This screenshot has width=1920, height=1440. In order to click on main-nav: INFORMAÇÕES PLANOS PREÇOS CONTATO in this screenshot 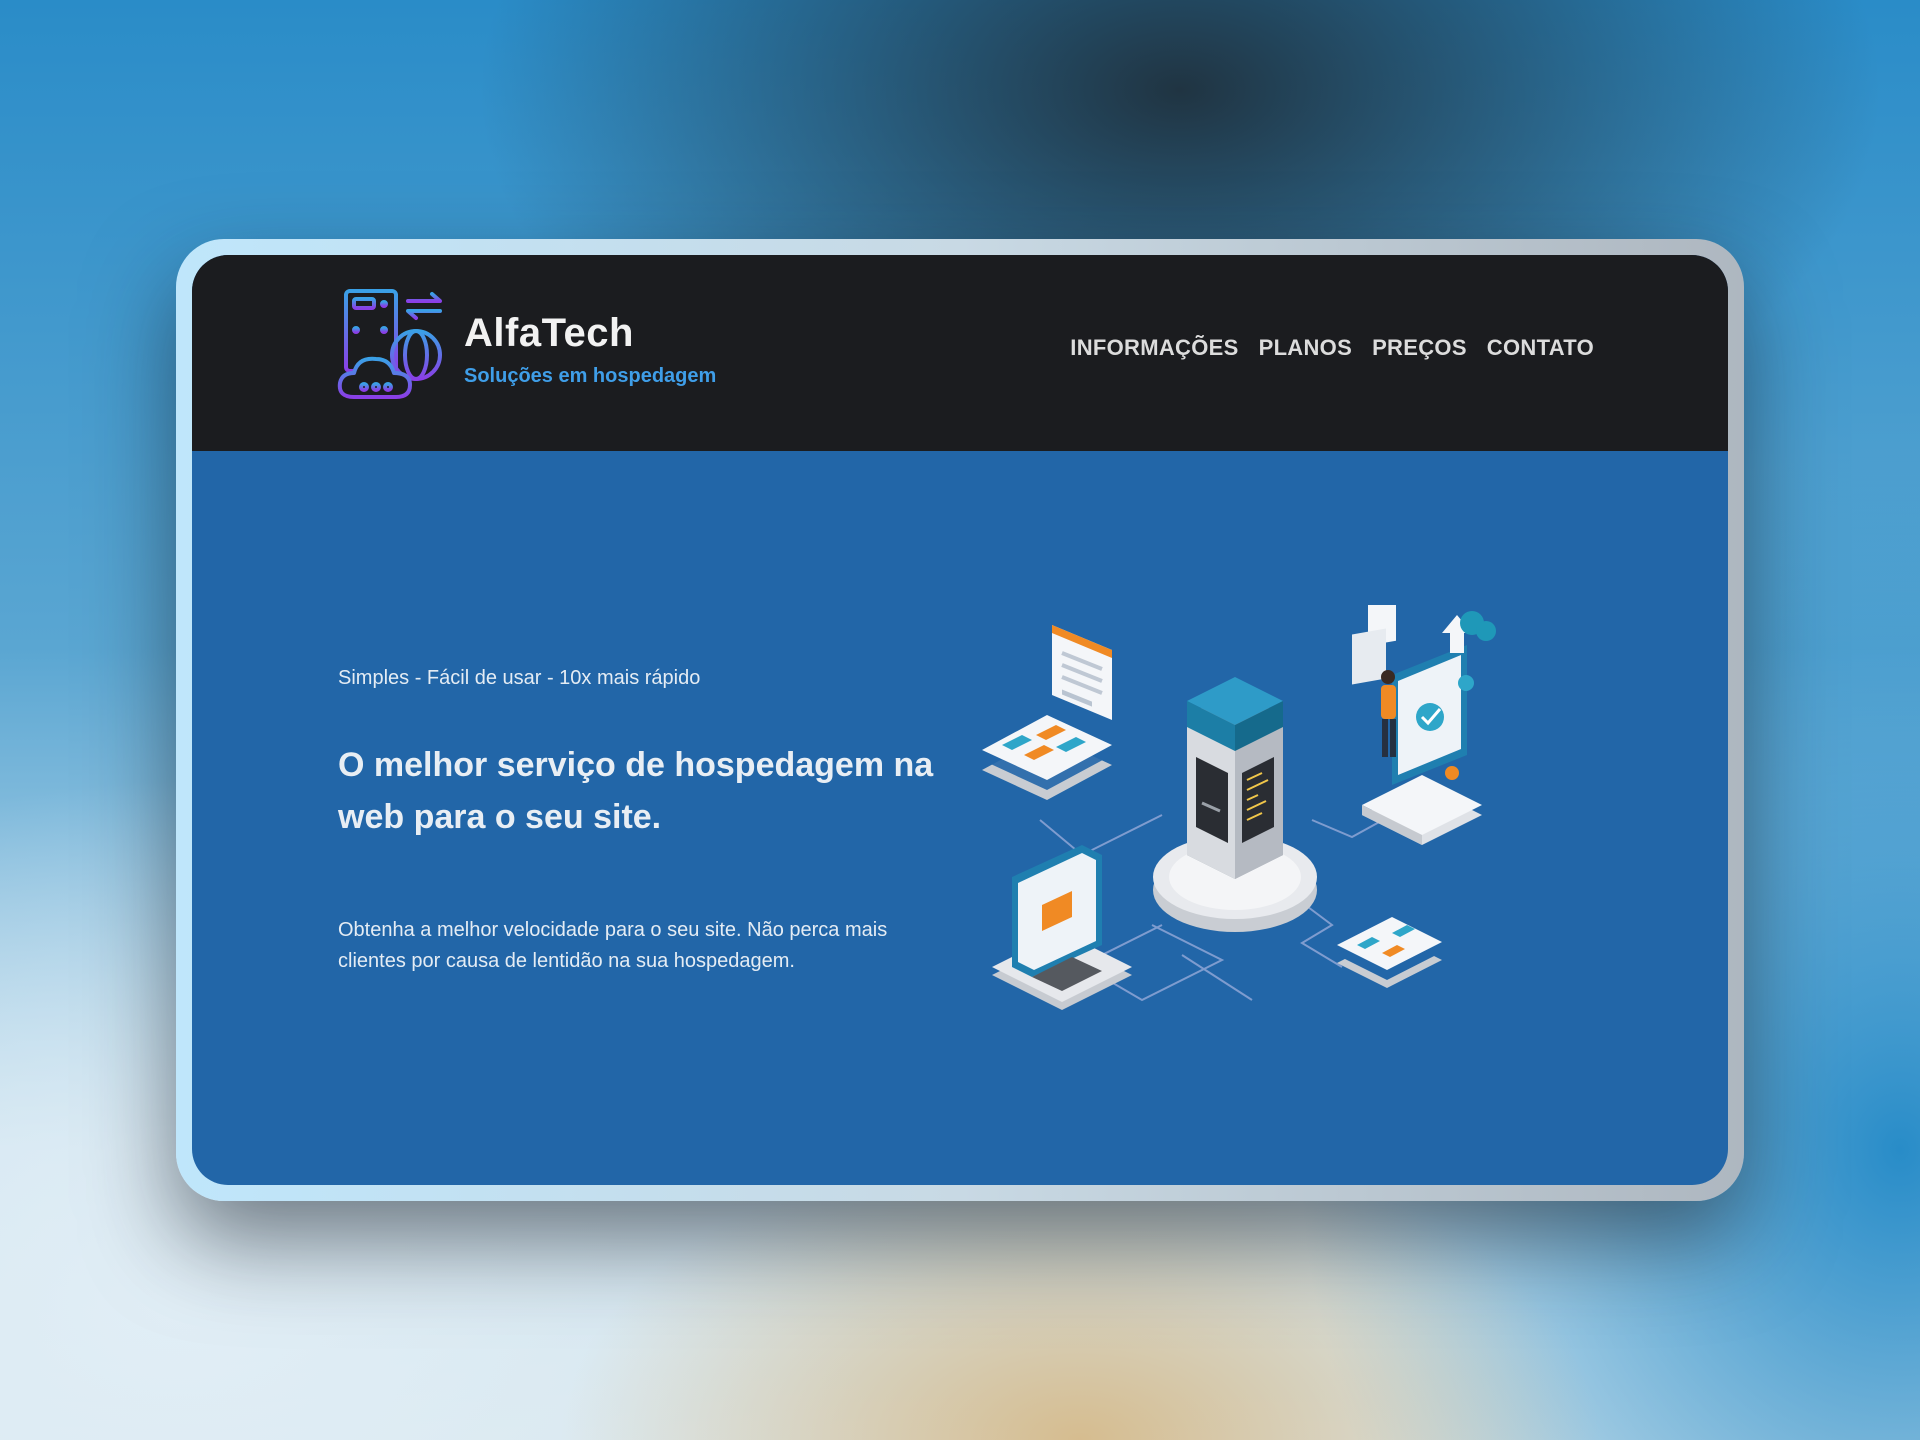, I will do `click(1332, 348)`.